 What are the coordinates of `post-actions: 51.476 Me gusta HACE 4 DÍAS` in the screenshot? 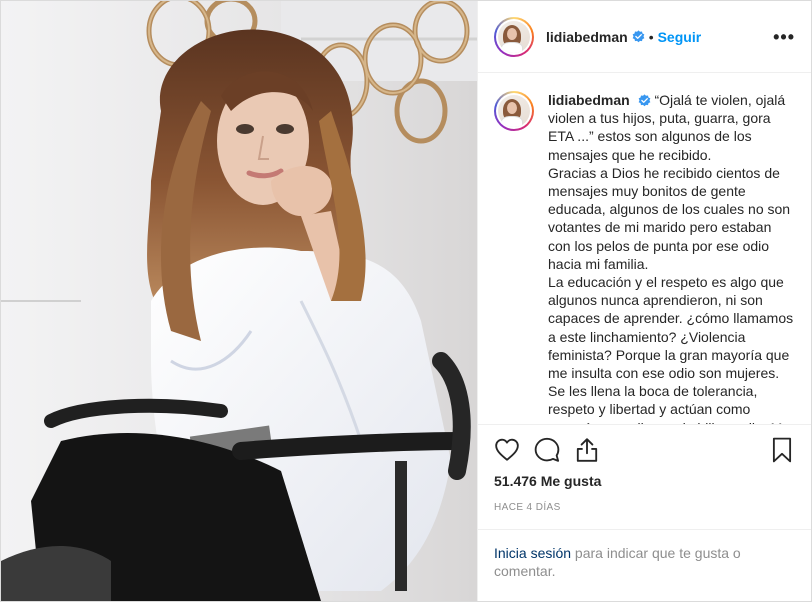 It's located at (644, 476).